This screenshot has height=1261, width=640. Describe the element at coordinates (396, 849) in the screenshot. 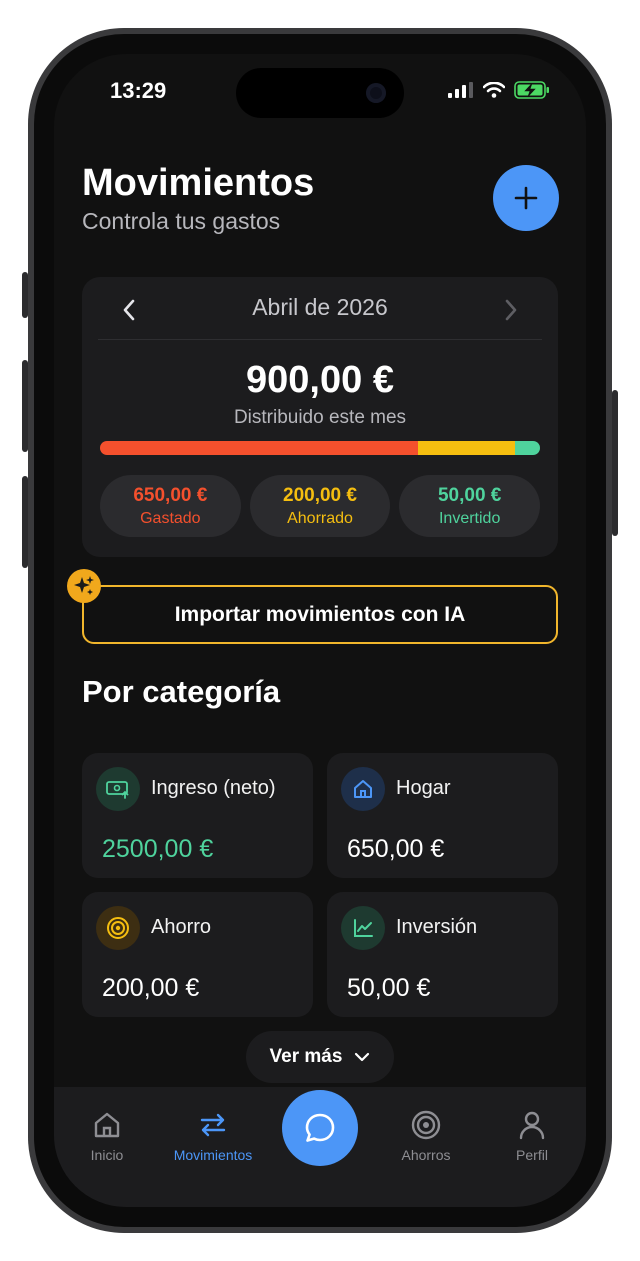

I see `category-value: 650,00 €` at that location.